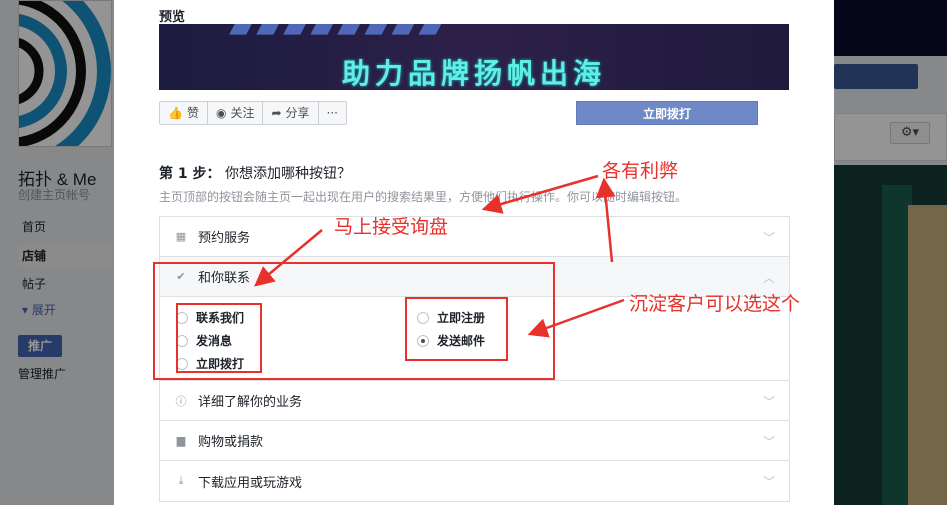 This screenshot has height=505, width=947. I want to click on chevron-up-icon: ︿, so click(768, 278).